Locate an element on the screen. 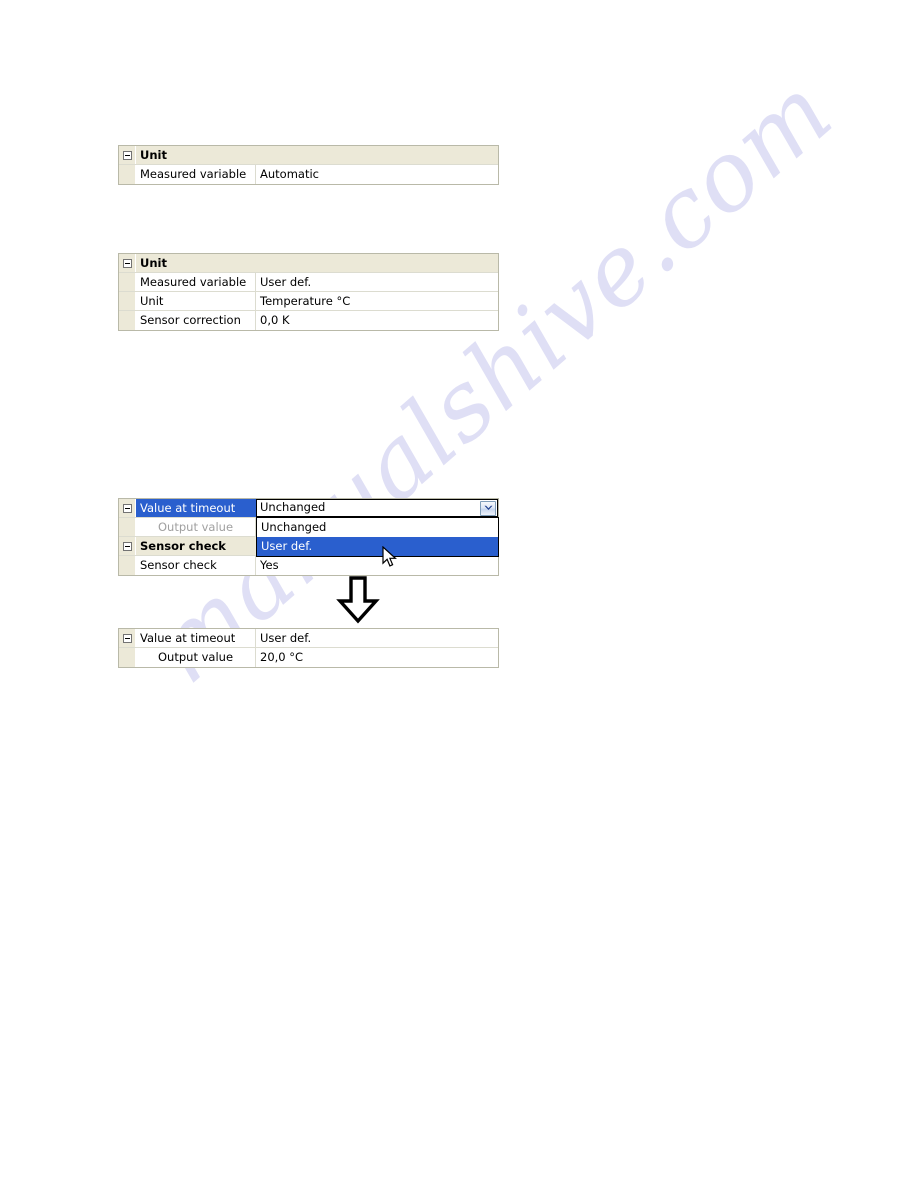 The height and width of the screenshot is (1188, 918). property-value: Automatic is located at coordinates (377, 174).